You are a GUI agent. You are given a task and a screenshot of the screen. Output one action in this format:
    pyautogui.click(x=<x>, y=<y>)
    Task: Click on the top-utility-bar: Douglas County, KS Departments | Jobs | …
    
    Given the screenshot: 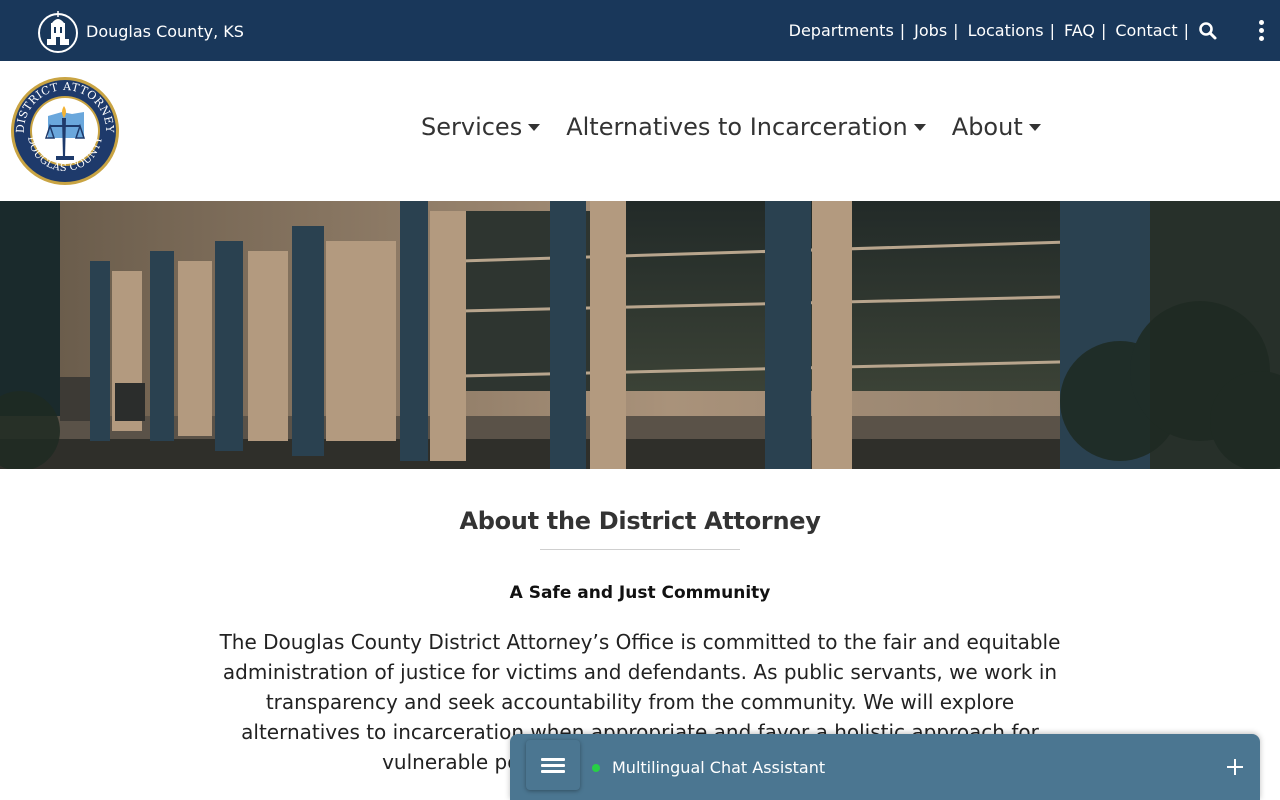 What is the action you would take?
    pyautogui.click(x=640, y=30)
    